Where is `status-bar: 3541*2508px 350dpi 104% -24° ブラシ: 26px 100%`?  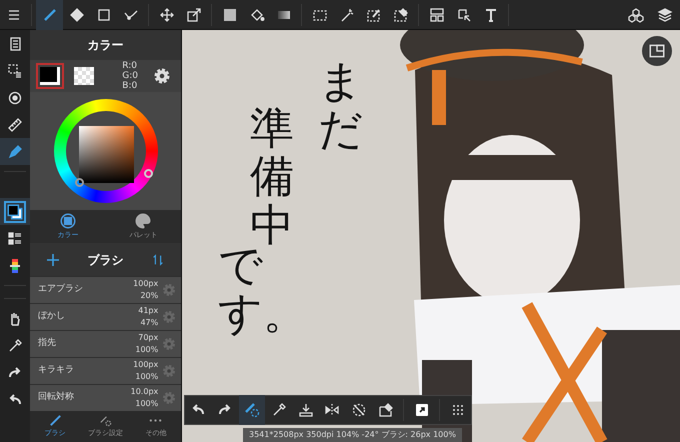 status-bar: 3541*2508px 350dpi 104% -24° ブラシ: 26px 100% is located at coordinates (352, 435).